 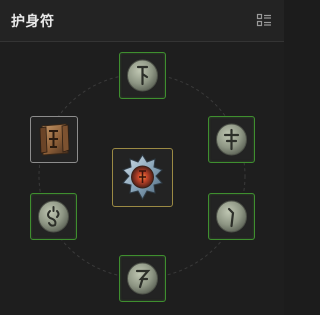 I want to click on panel-title: 护身符, so click(x=33, y=22).